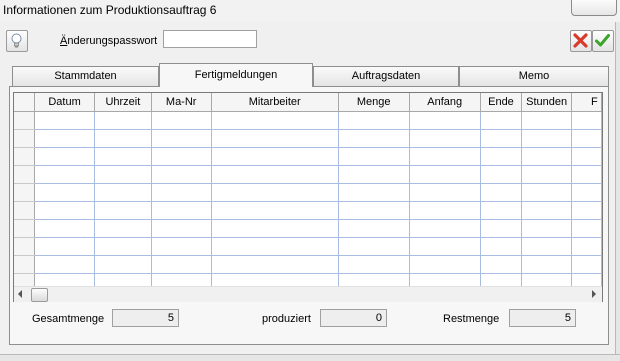  Describe the element at coordinates (501, 102) in the screenshot. I see `column-header-ende: Ende` at that location.